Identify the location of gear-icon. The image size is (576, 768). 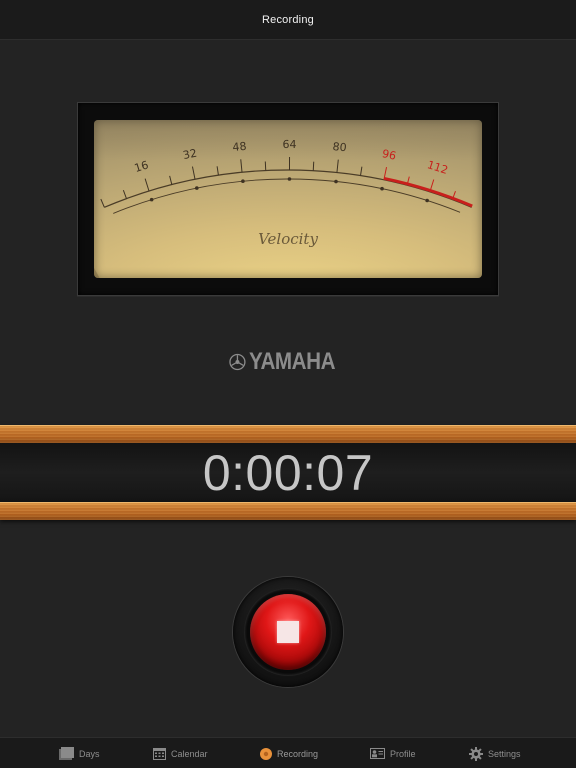
(476, 753).